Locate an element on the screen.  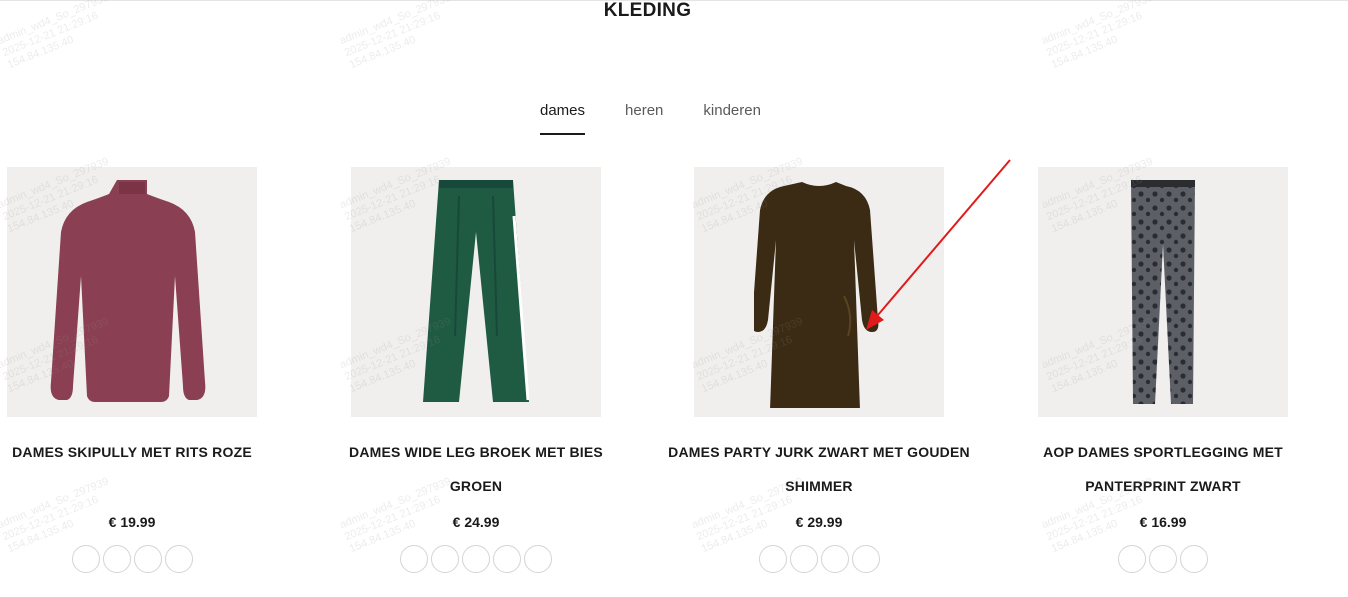
product-card: DAMES SKIPULLY MET RITS ROZE € 19.99 is located at coordinates (143, 370).